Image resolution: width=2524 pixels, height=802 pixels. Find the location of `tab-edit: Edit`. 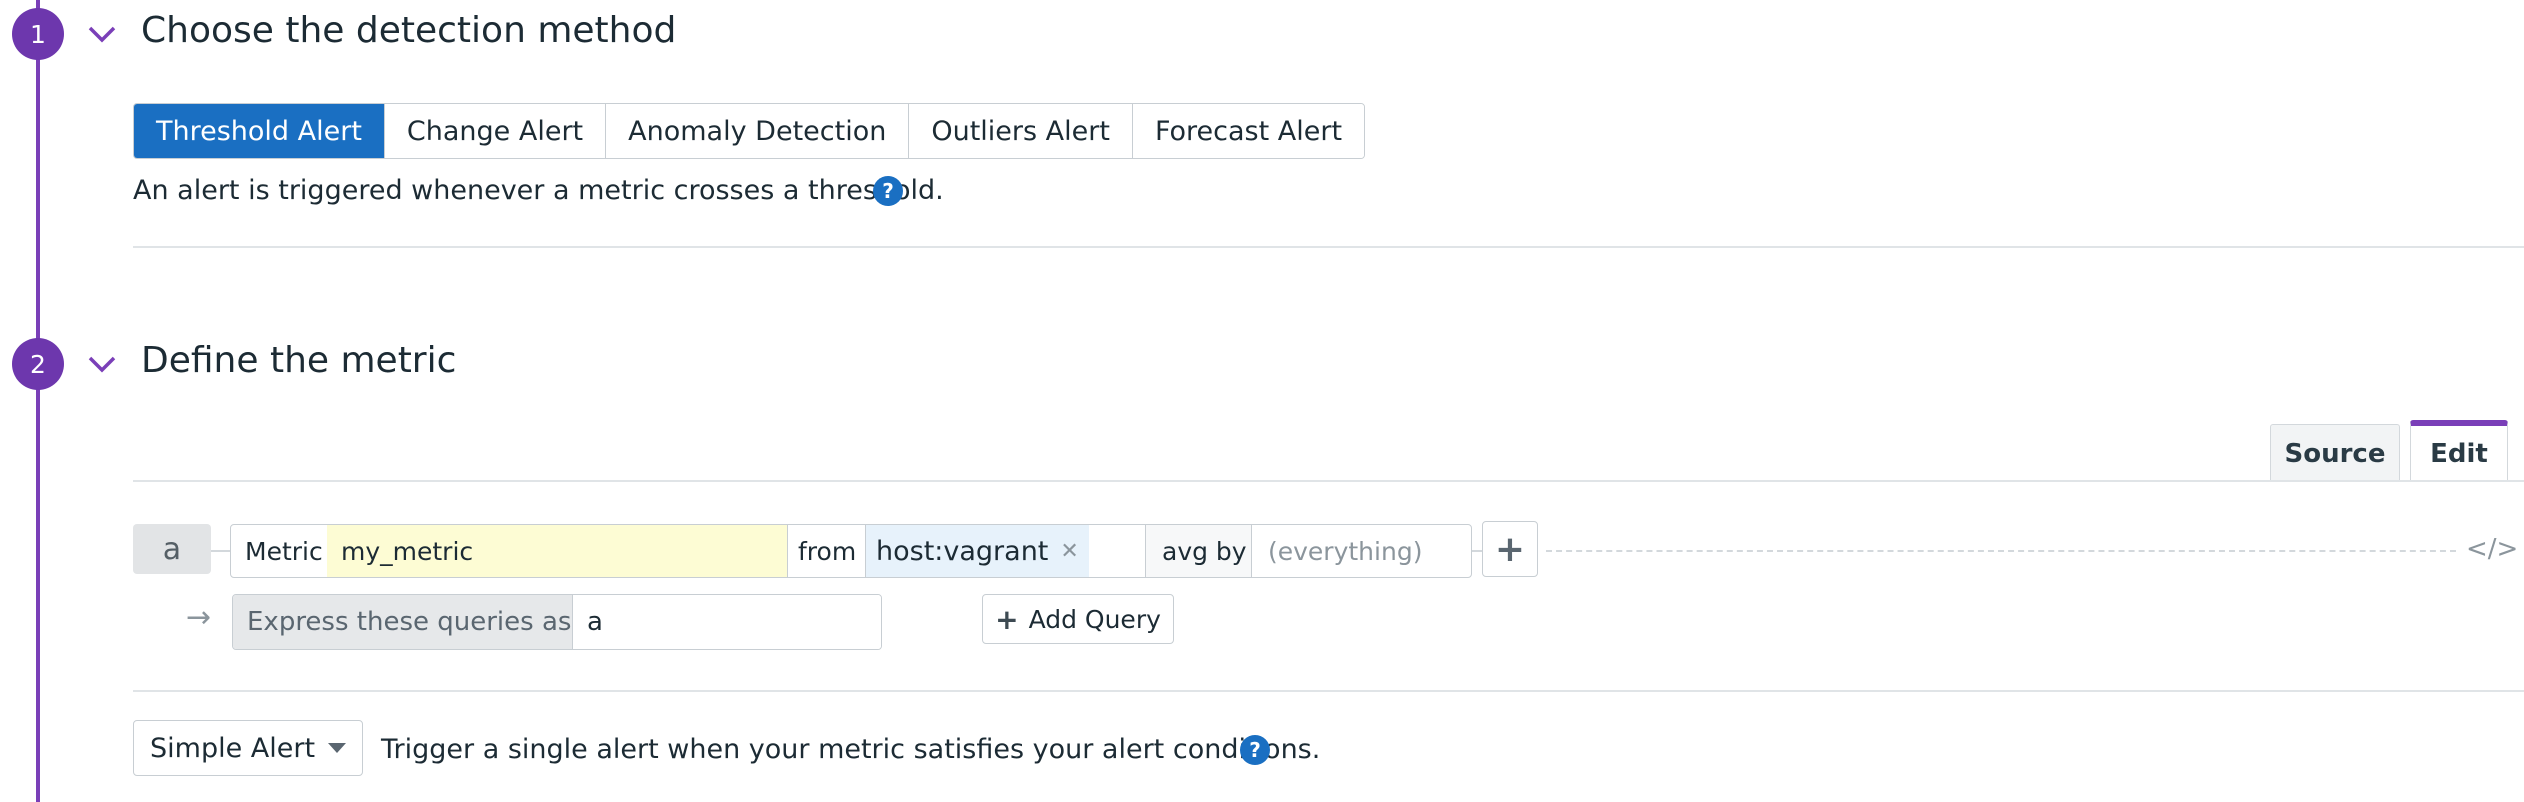

tab-edit: Edit is located at coordinates (2459, 451).